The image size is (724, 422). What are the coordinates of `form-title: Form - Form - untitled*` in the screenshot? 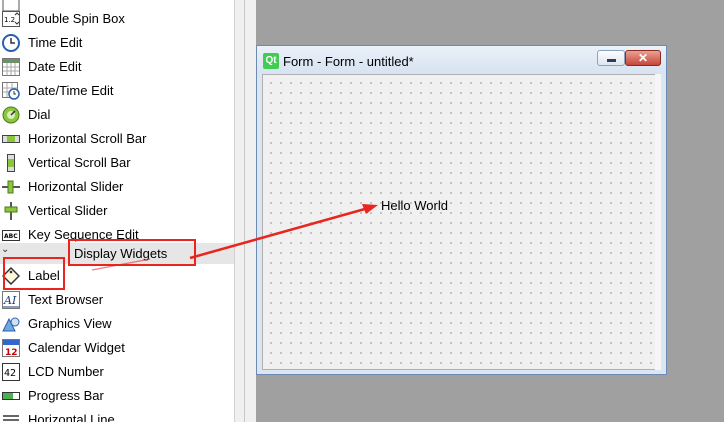 It's located at (348, 61).